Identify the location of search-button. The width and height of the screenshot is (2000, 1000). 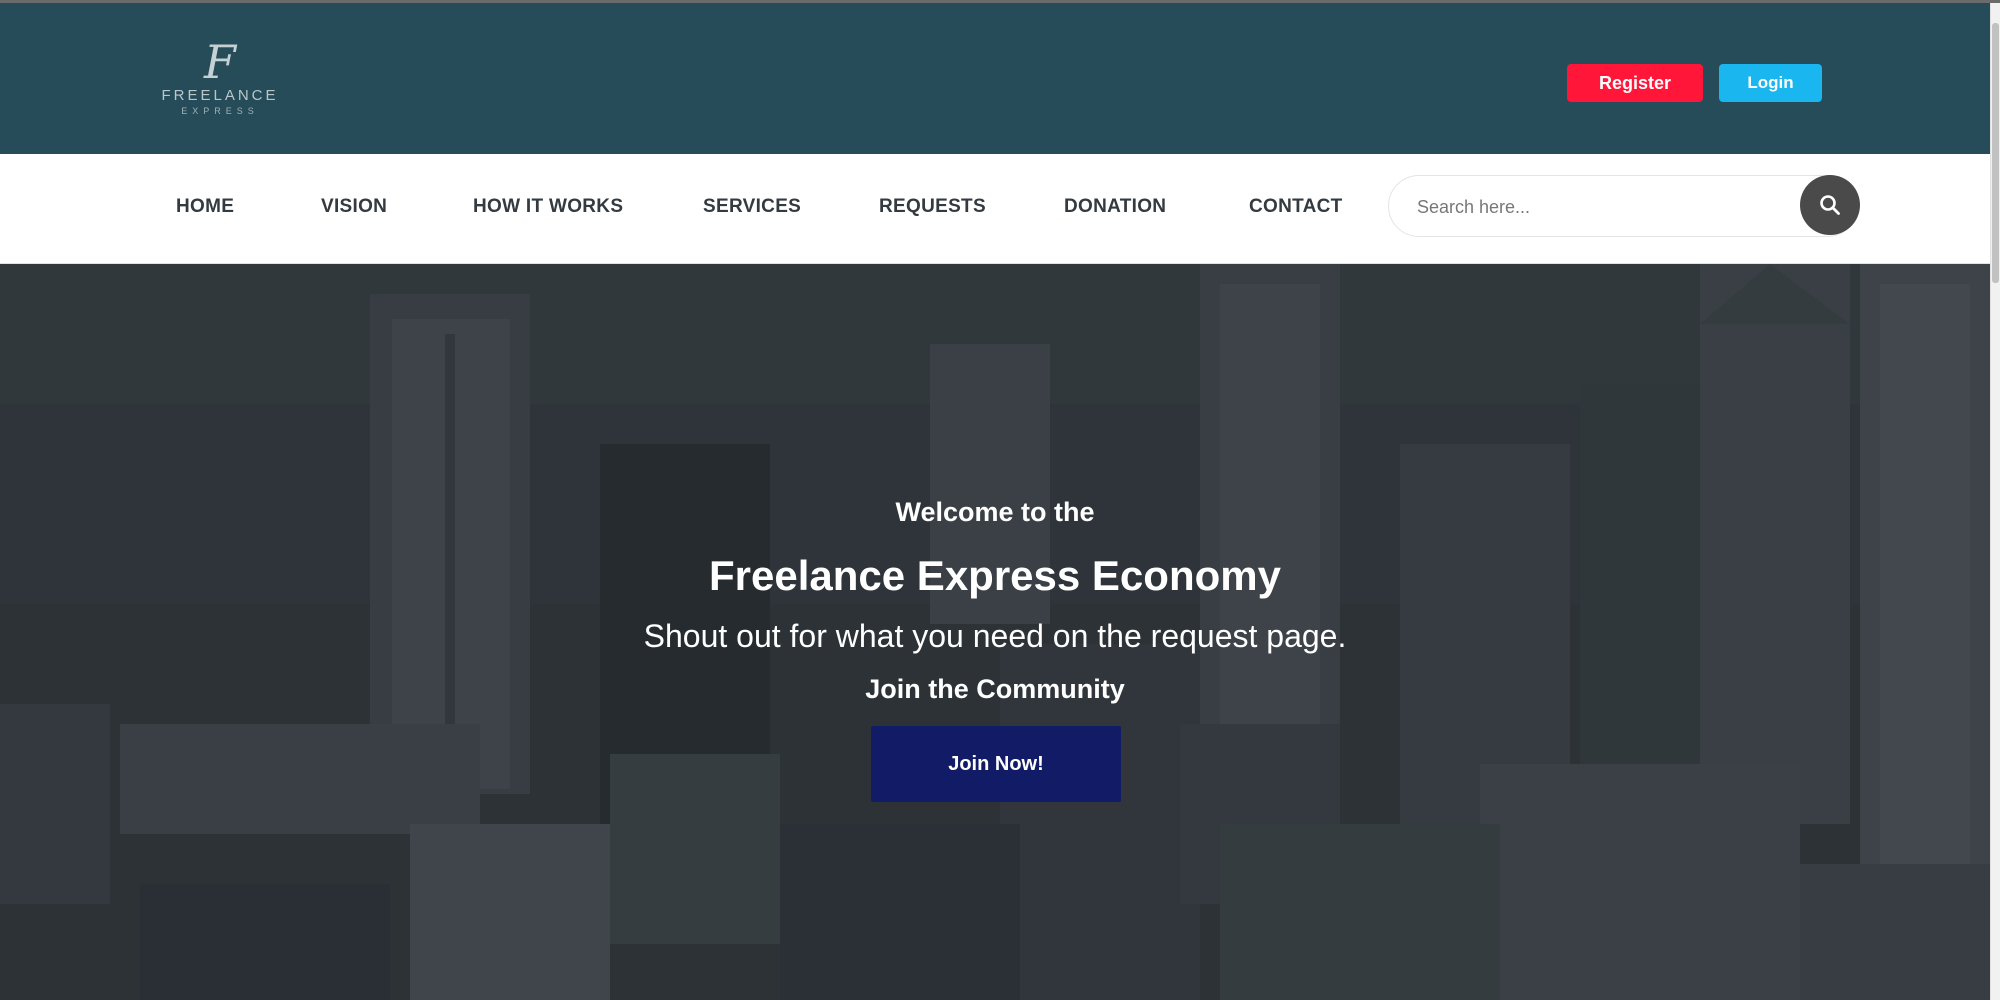
(1830, 205).